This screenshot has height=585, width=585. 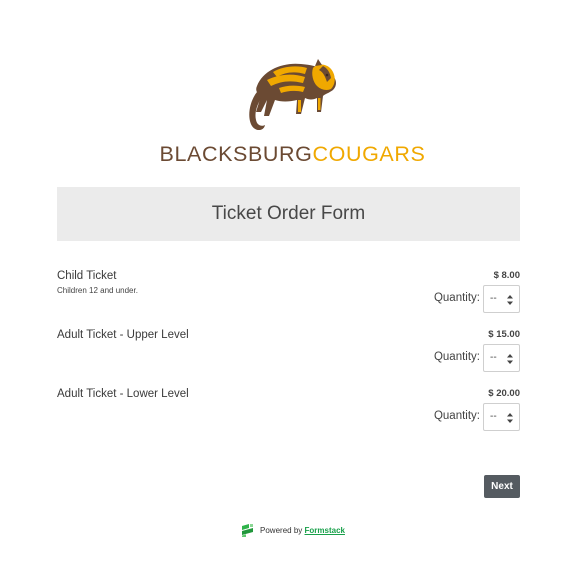 I want to click on ticket-price: $ 8.00, so click(x=506, y=275).